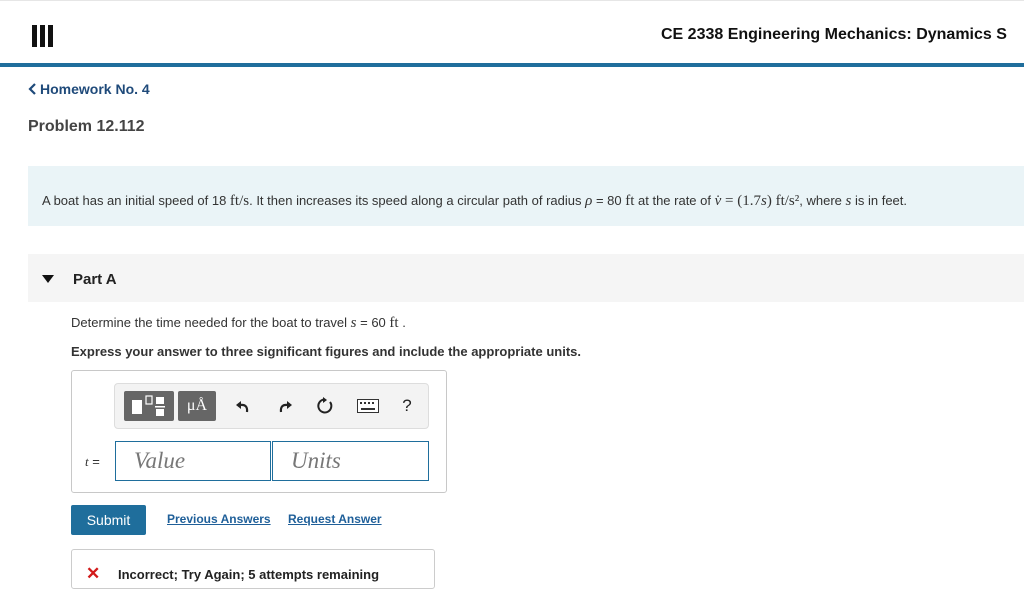  What do you see at coordinates (368, 406) in the screenshot?
I see `keyboard-icon` at bounding box center [368, 406].